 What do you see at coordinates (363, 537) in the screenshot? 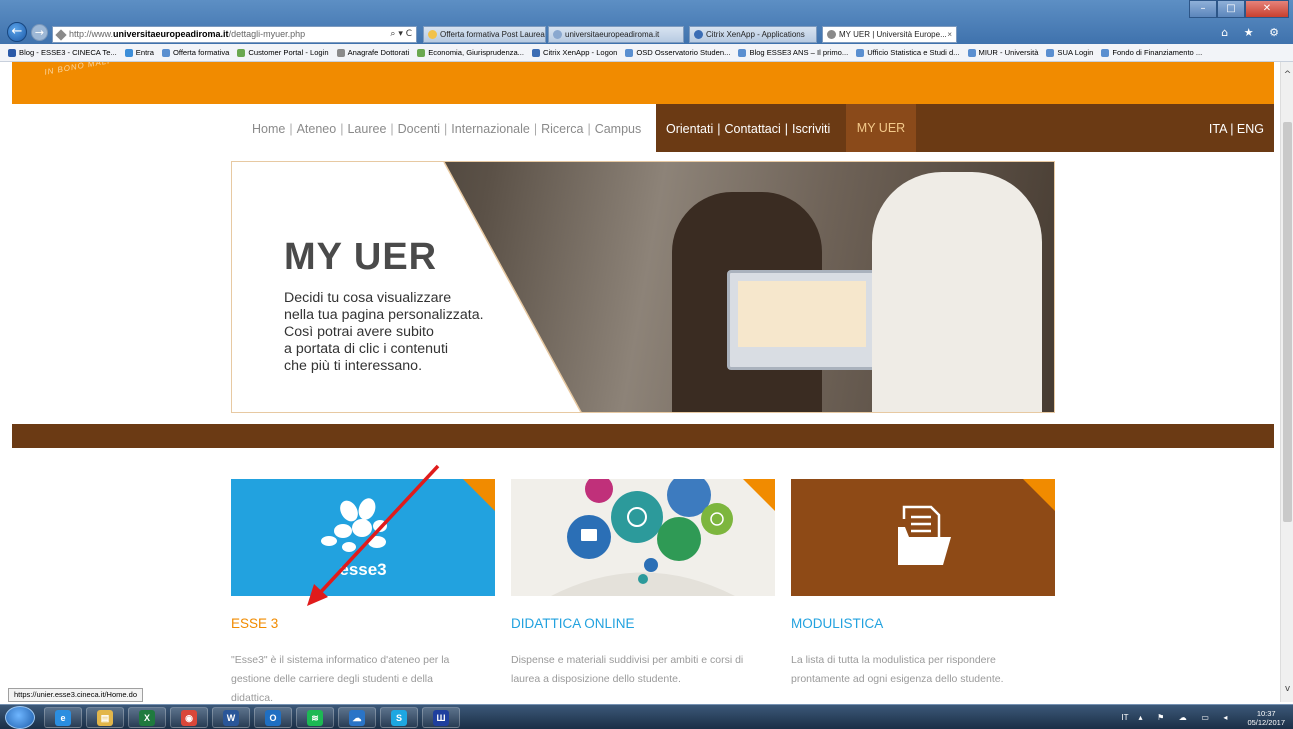
I see `esse3-logo-image: esse3` at bounding box center [363, 537].